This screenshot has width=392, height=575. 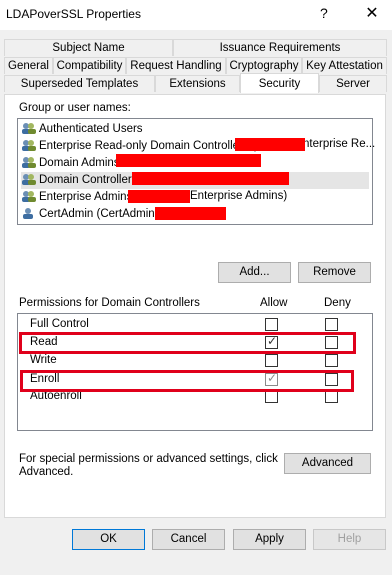 What do you see at coordinates (108, 539) in the screenshot?
I see `ok-button: OK` at bounding box center [108, 539].